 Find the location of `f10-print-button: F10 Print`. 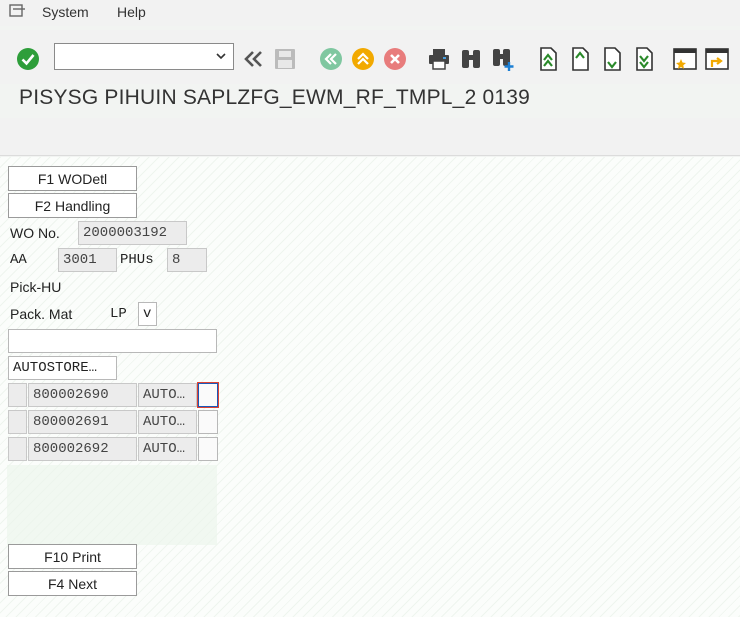

f10-print-button: F10 Print is located at coordinates (72, 556).